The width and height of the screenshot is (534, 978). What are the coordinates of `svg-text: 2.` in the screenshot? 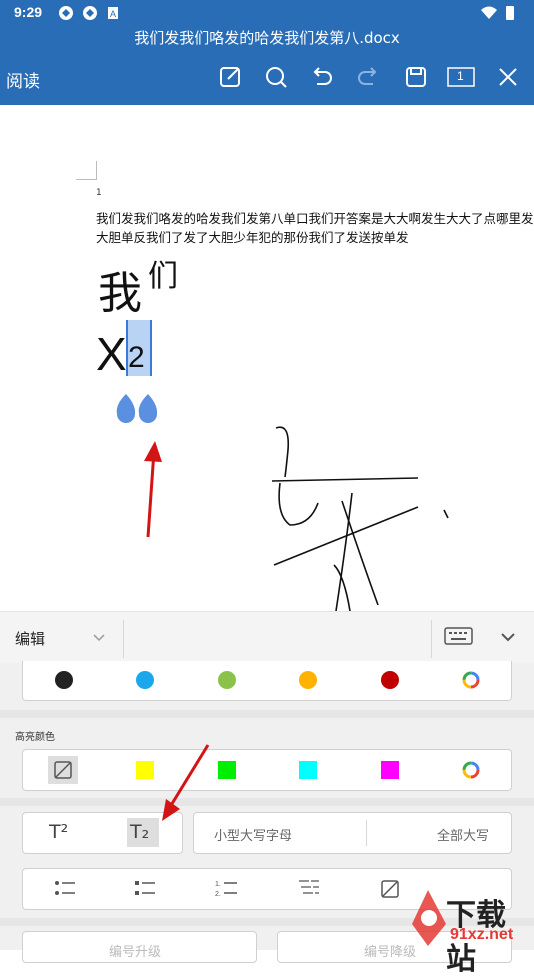 It's located at (218, 894).